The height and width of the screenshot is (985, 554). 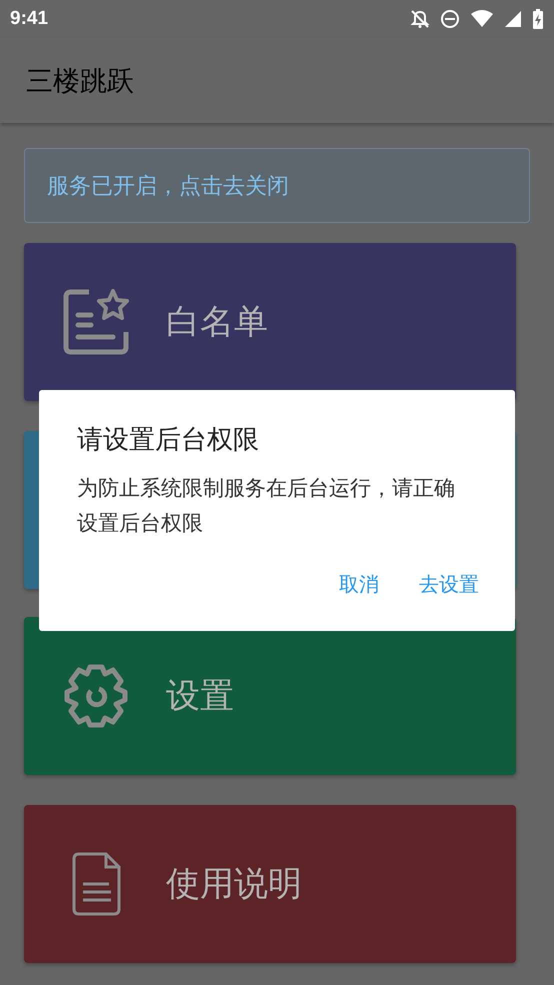 I want to click on menu-card: 设置, so click(x=270, y=696).